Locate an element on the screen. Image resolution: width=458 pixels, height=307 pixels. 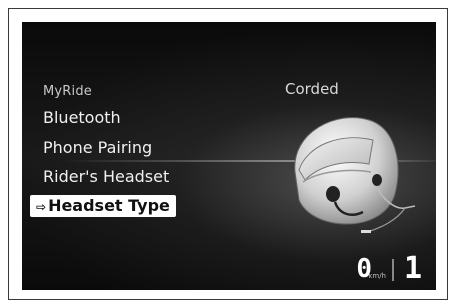
speed-unit: km/h is located at coordinates (377, 276).